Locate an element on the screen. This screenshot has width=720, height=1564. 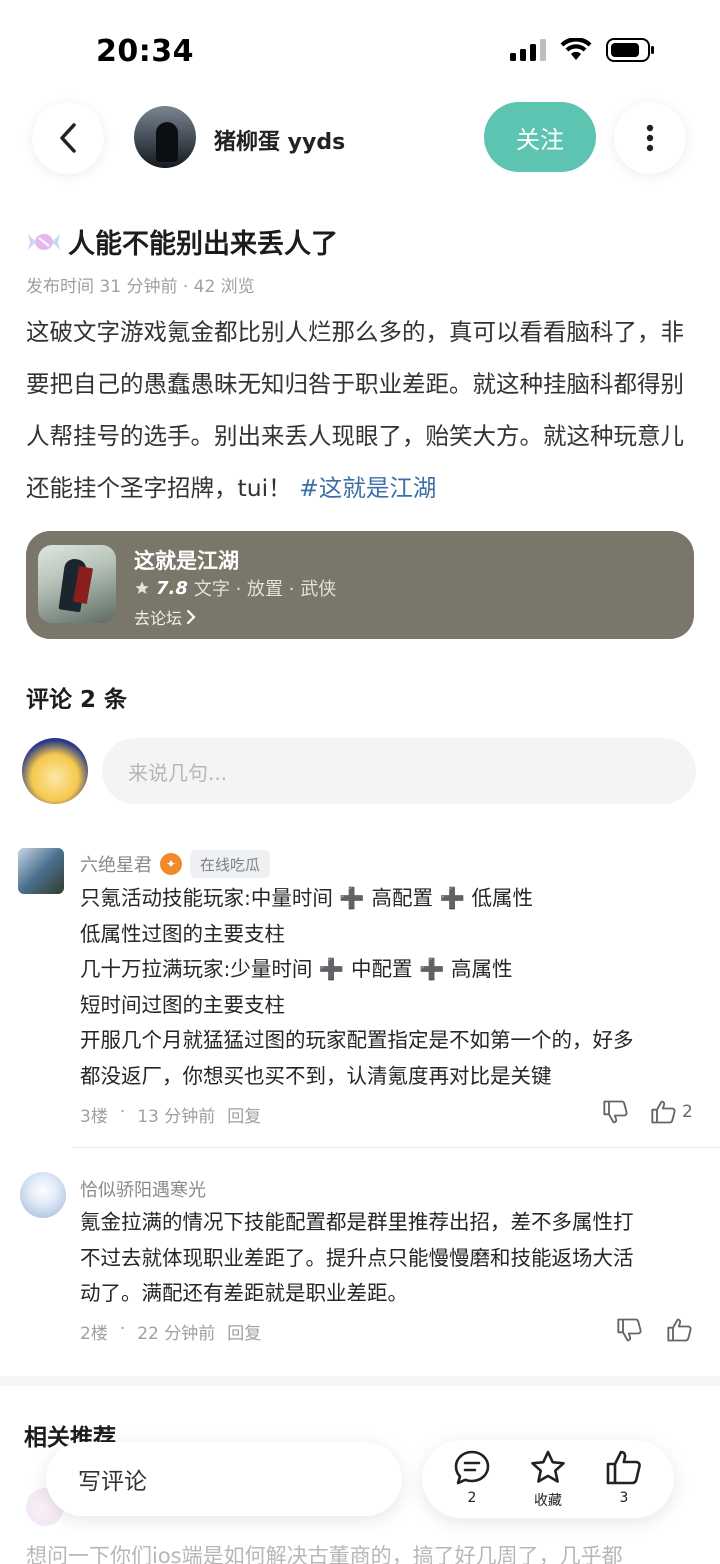
post-title: 人能不能别出来丢人了 is located at coordinates (203, 244).